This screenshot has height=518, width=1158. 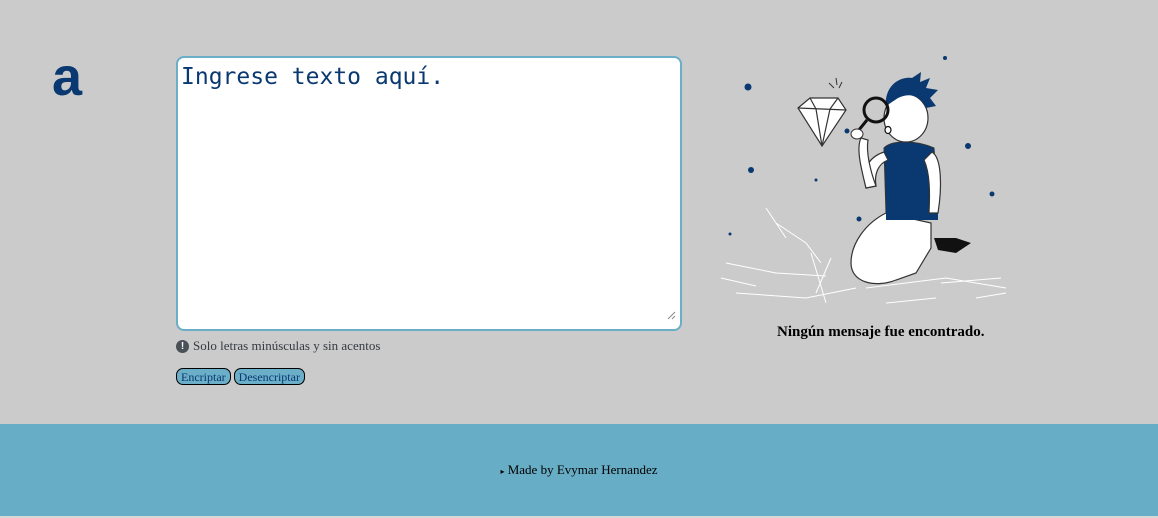 I want to click on diamond-icon, so click(x=822, y=122).